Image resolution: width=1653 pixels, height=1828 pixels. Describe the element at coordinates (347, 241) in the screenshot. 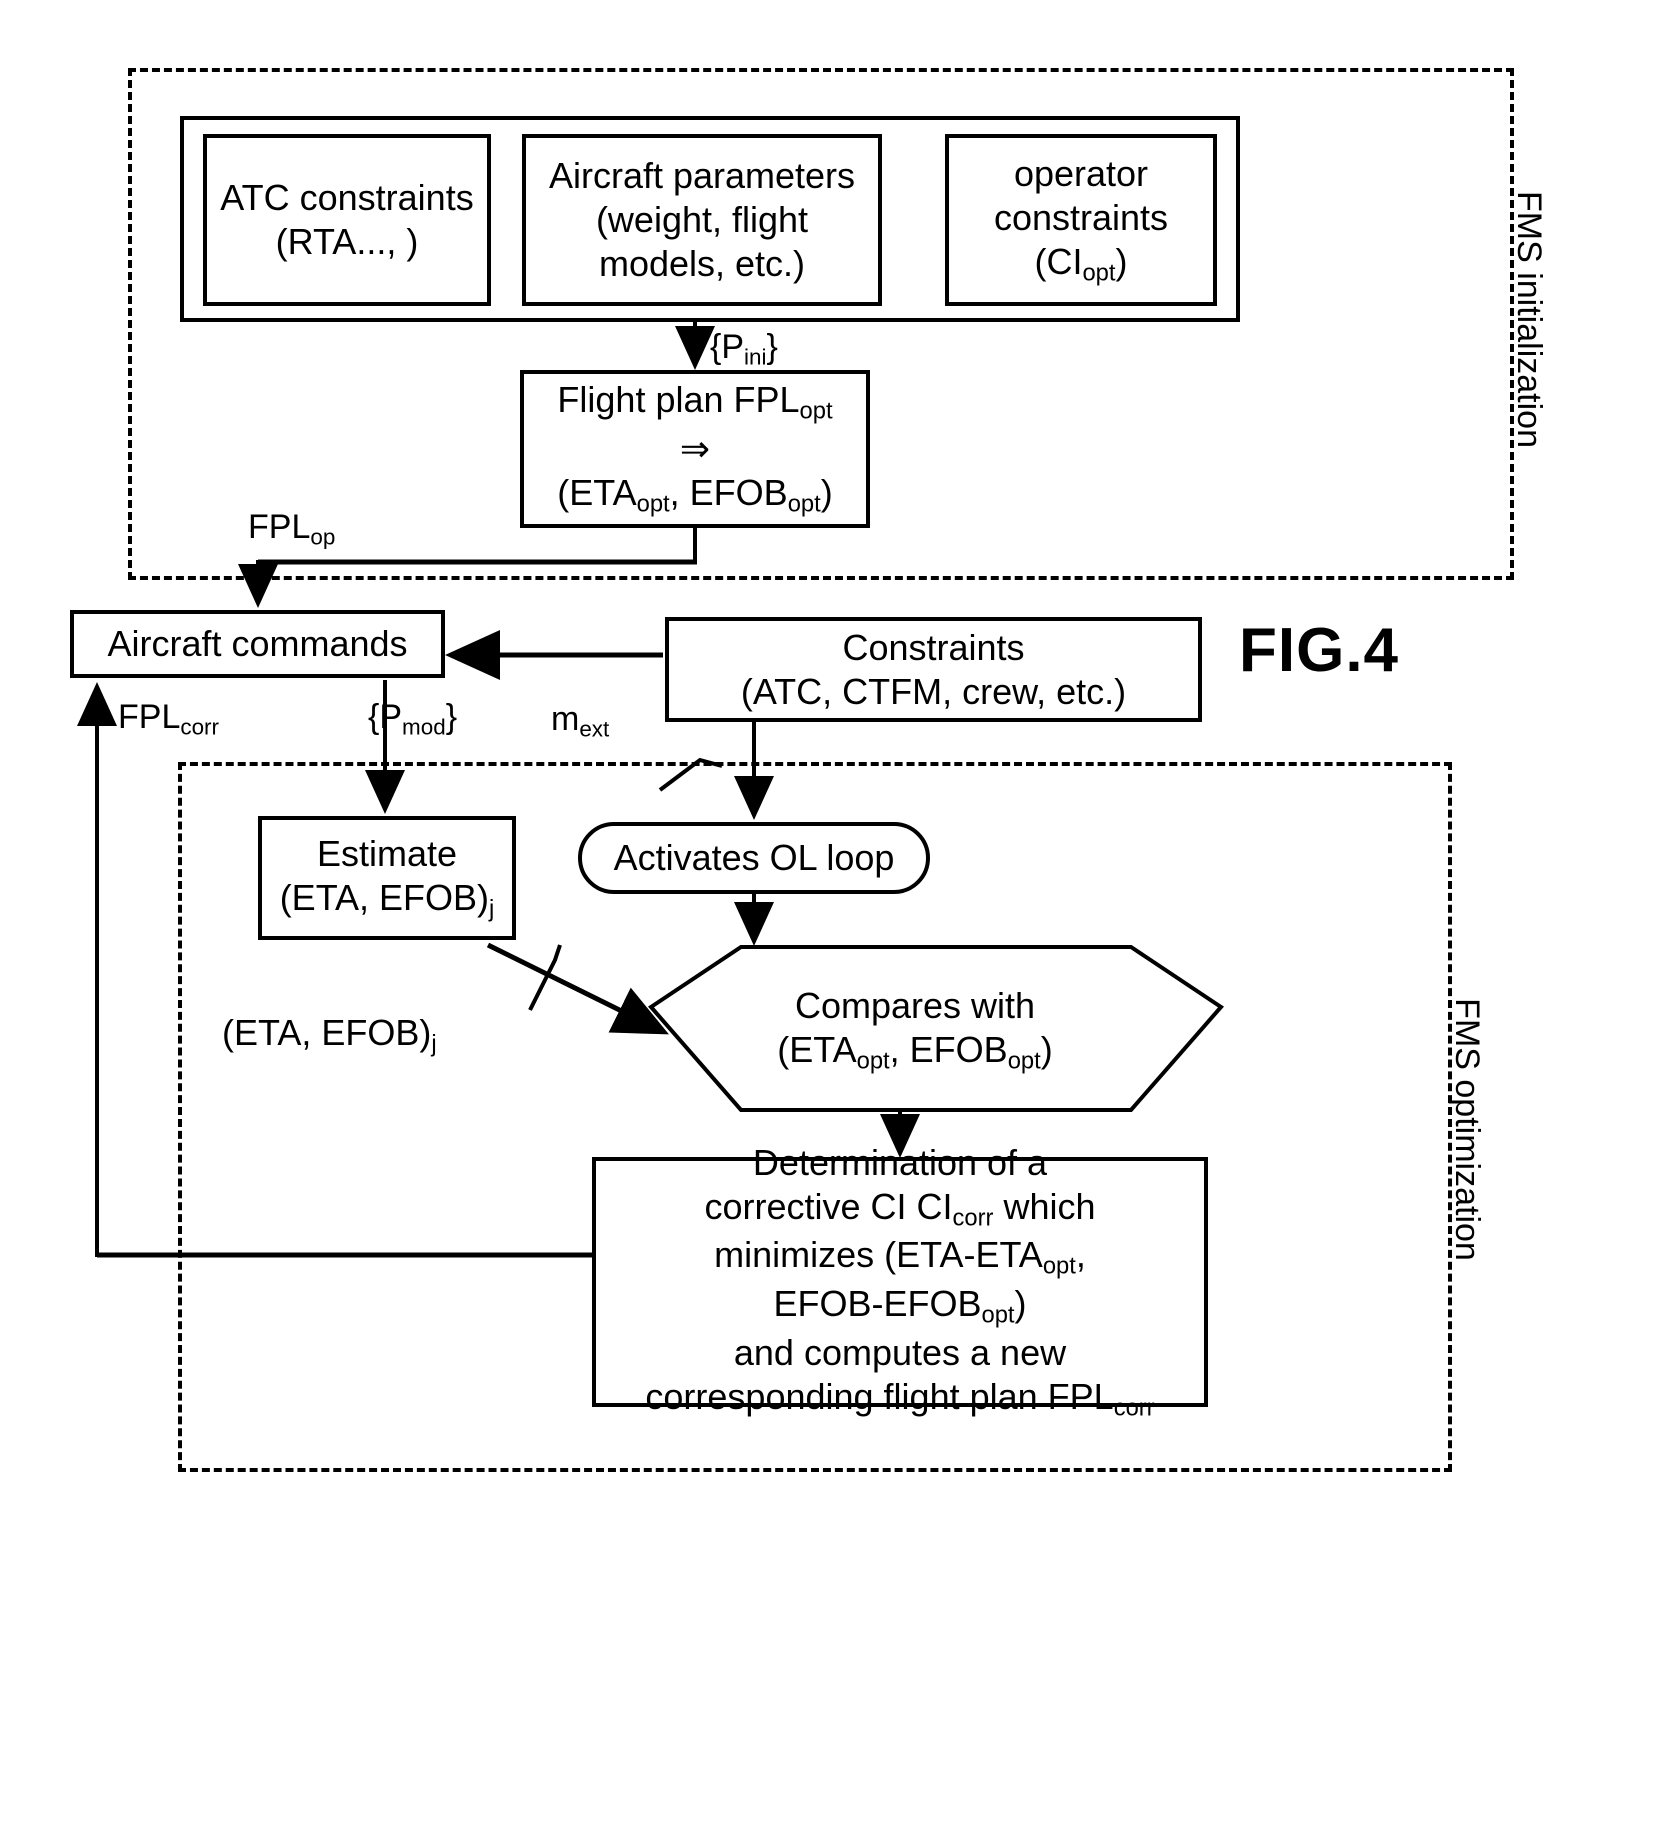

I see `atc-constraints-line2: (RTA..., )` at that location.